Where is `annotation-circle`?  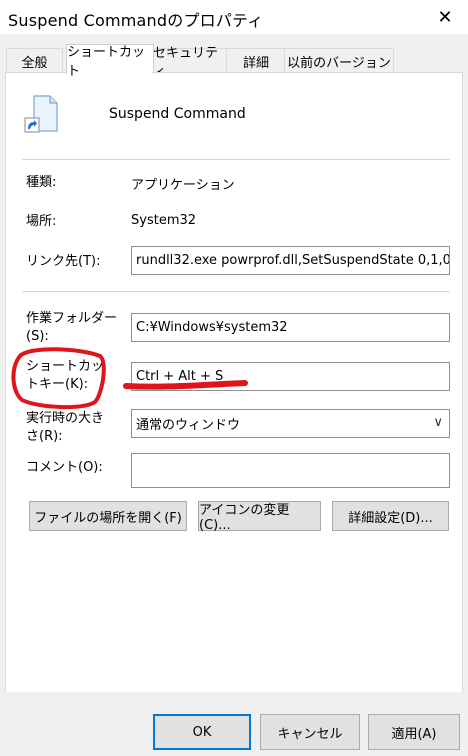 annotation-circle is located at coordinates (58, 378).